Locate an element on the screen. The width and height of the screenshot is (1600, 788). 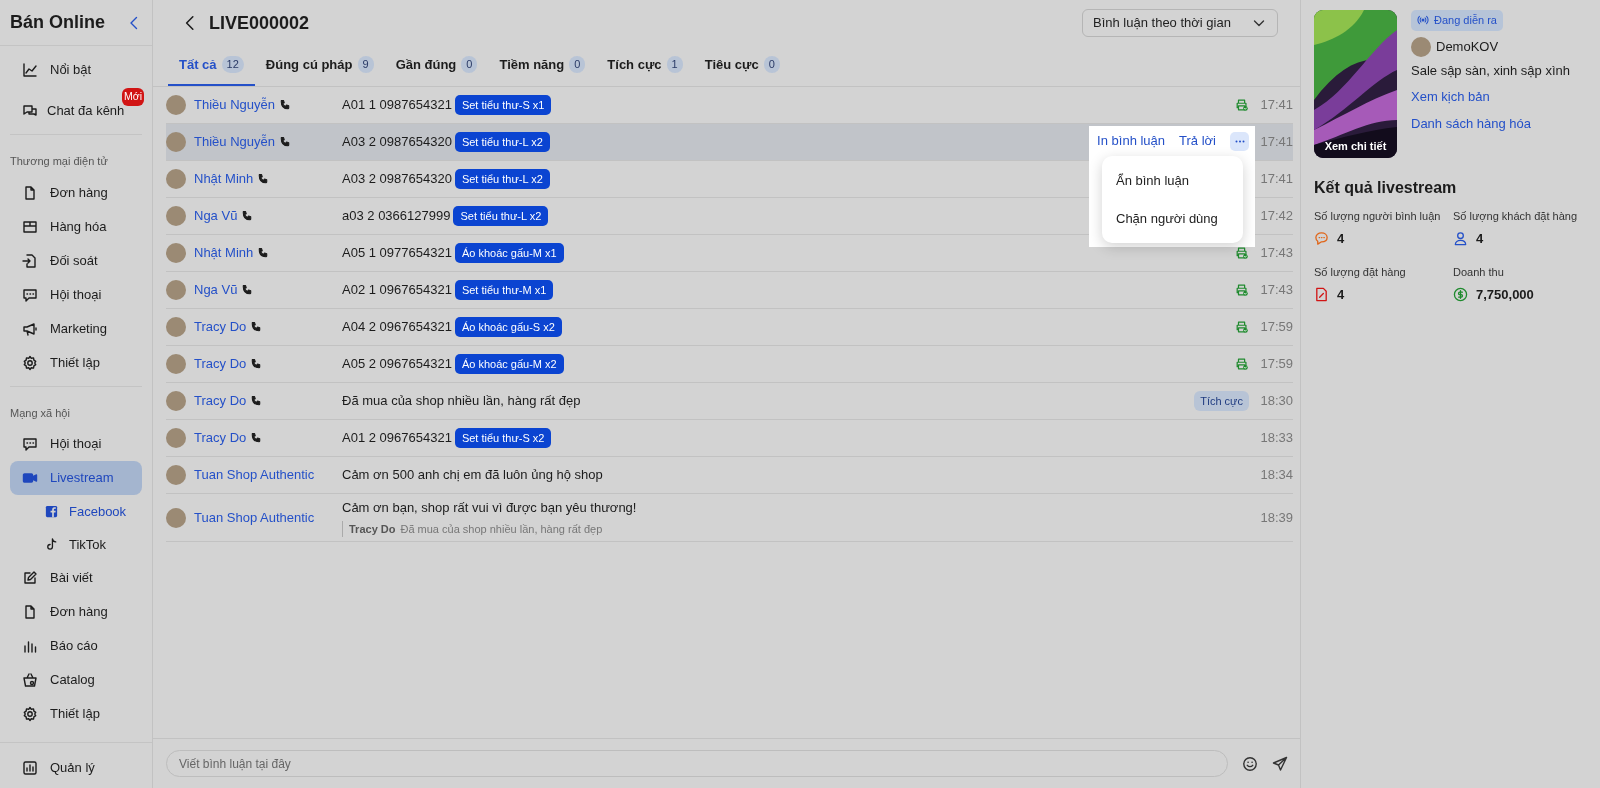
sidebar-subitem: TikTok is located at coordinates (76, 544).